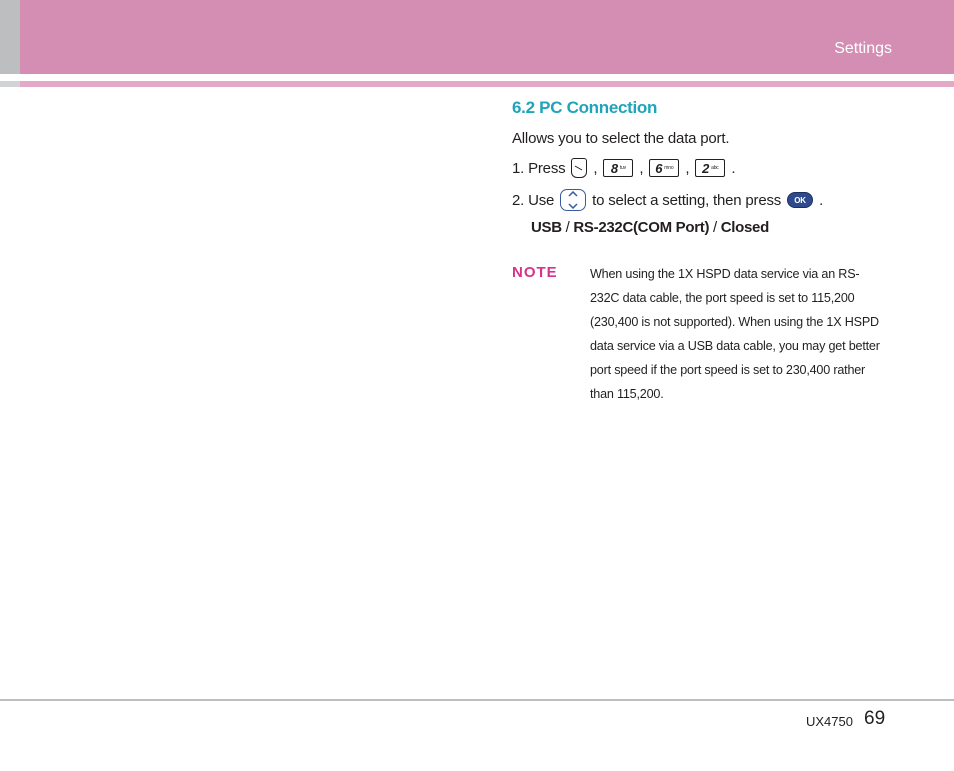 The image size is (954, 771). Describe the element at coordinates (641, 168) in the screenshot. I see `step-1-sep-2: ,` at that location.